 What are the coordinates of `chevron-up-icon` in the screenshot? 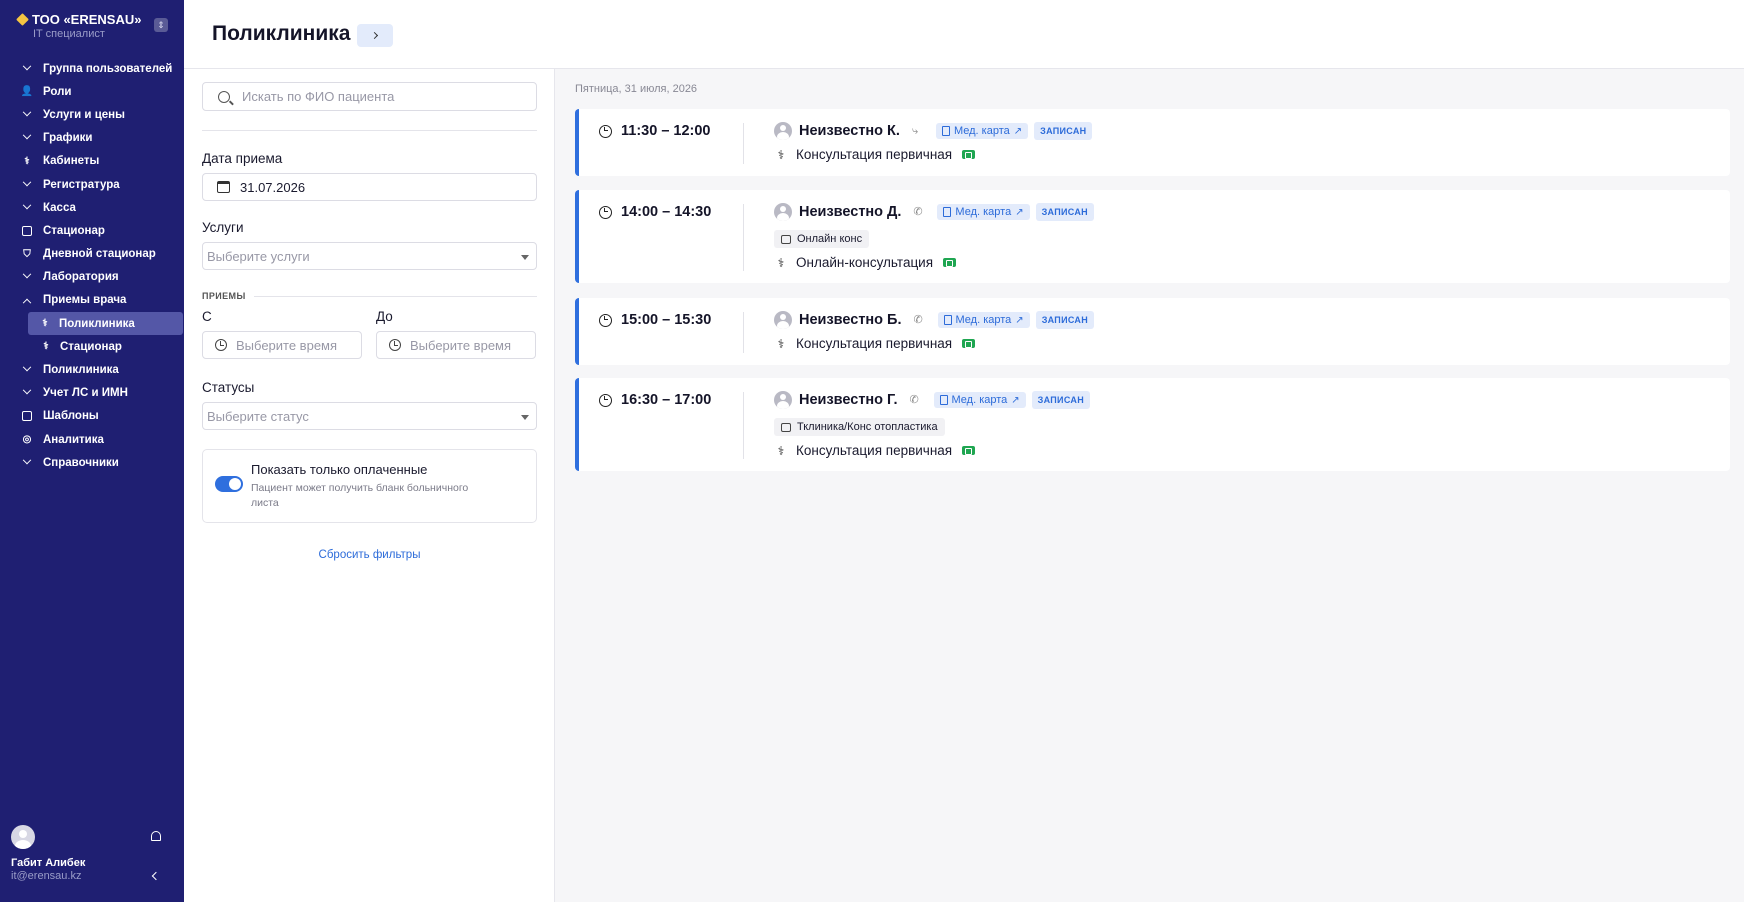 It's located at (27, 301).